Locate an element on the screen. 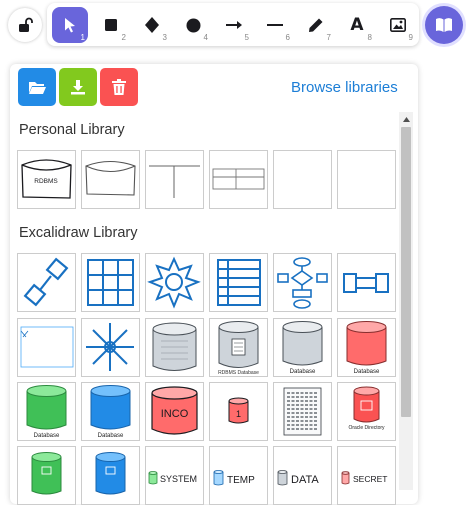 The image size is (474, 505). tool-shortcut-number: 4 is located at coordinates (205, 37).